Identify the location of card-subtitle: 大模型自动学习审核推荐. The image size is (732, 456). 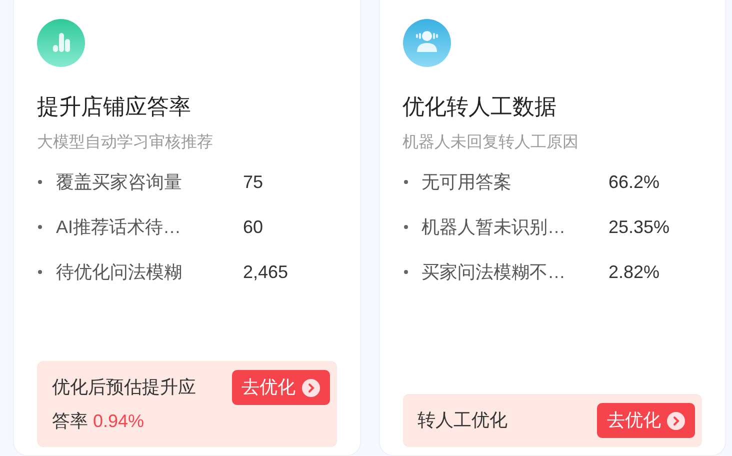
(125, 143).